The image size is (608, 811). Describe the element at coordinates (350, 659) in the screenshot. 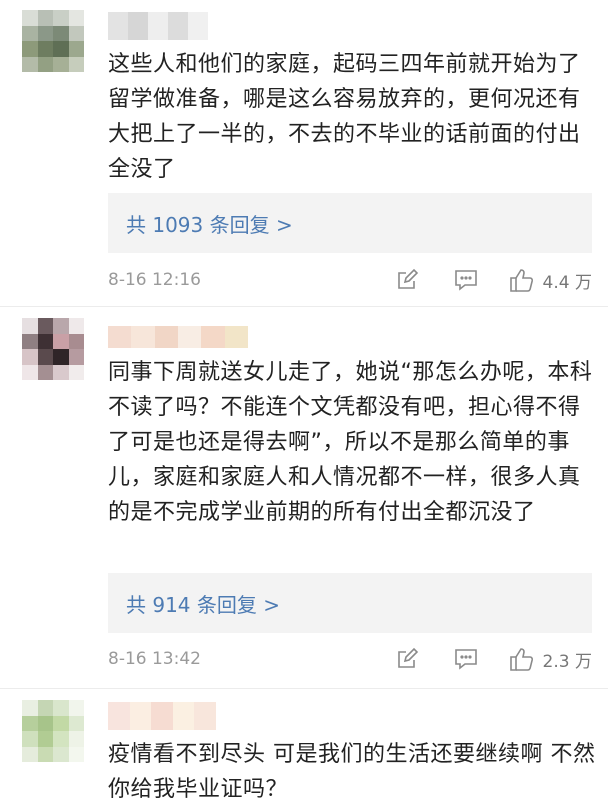

I see `comment-meta: 8-16 13:42 2.3 万` at that location.